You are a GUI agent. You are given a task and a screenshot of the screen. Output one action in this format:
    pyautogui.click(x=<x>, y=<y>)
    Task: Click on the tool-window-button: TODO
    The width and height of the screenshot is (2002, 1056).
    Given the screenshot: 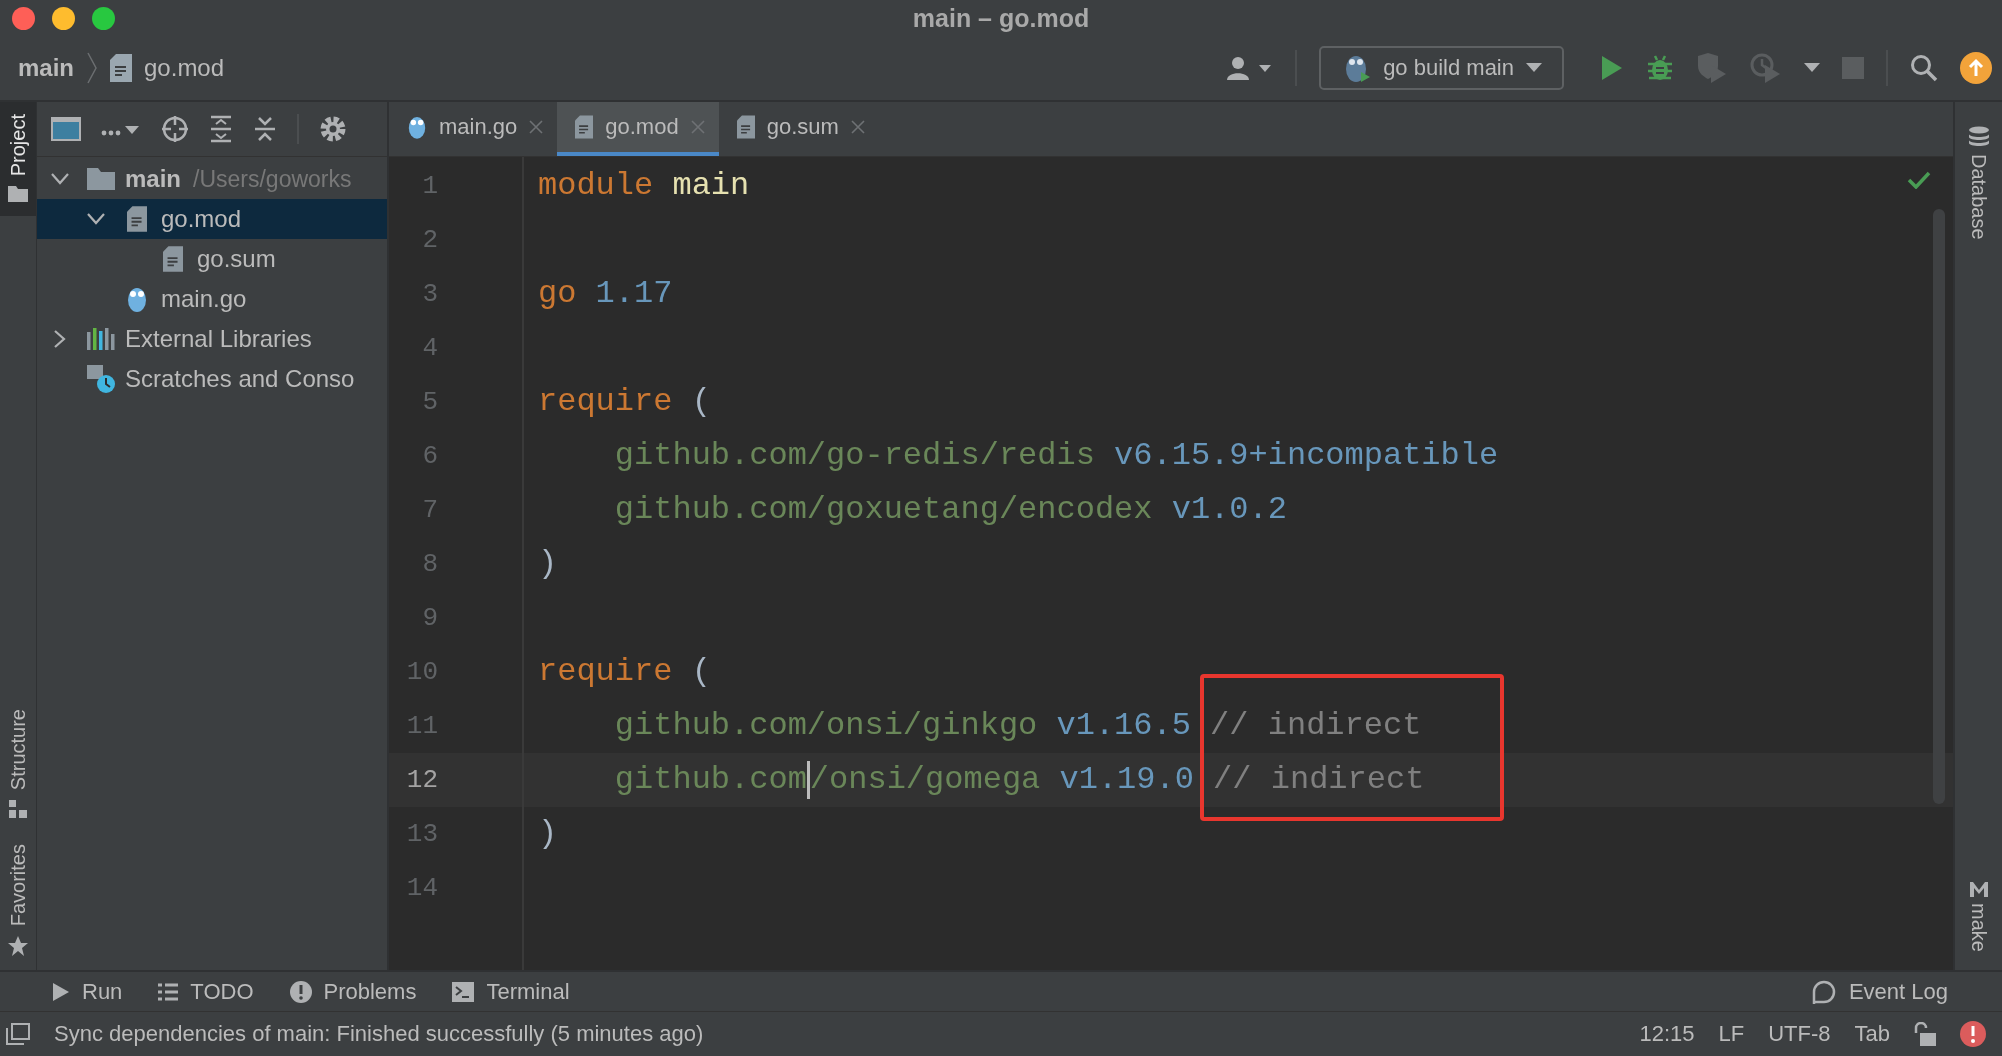 What is the action you would take?
    pyautogui.click(x=206, y=991)
    